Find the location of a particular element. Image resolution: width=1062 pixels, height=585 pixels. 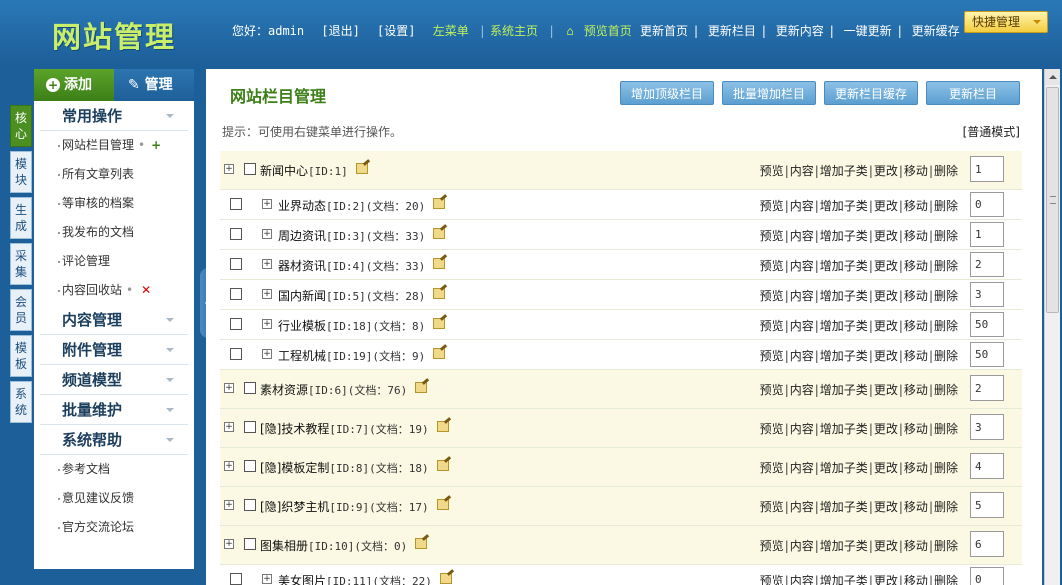

sidebar-item-recycle: 内容回收站 • ✕ is located at coordinates (114, 290).